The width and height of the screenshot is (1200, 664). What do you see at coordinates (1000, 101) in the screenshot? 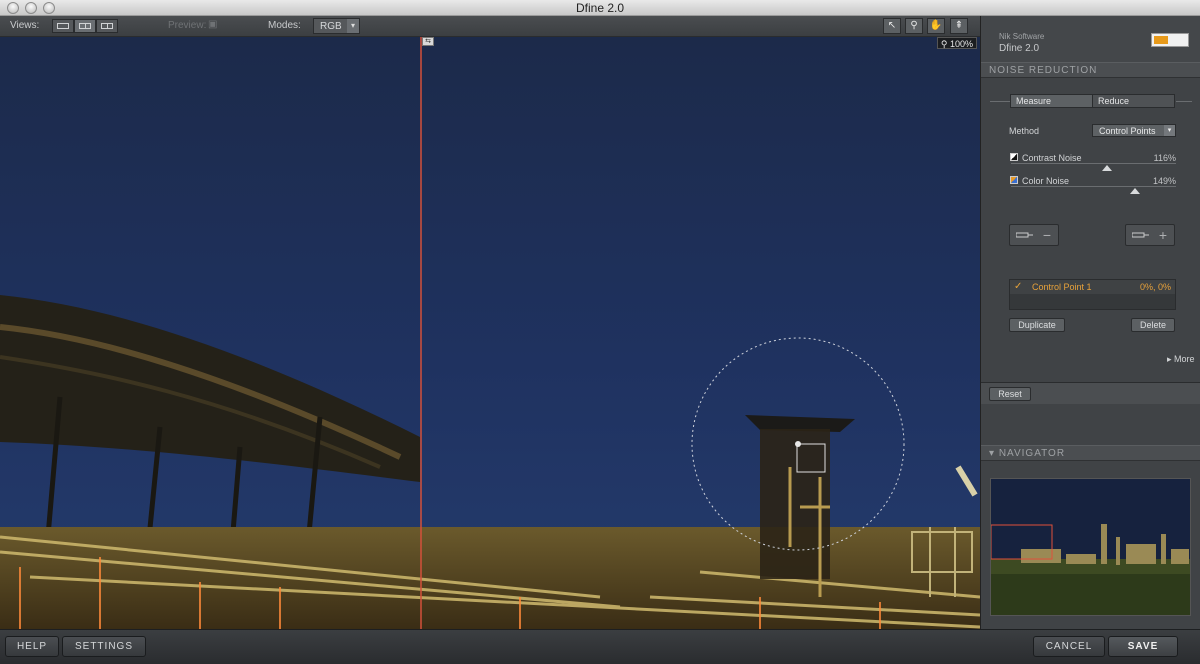
I see `seg-divider-left` at bounding box center [1000, 101].